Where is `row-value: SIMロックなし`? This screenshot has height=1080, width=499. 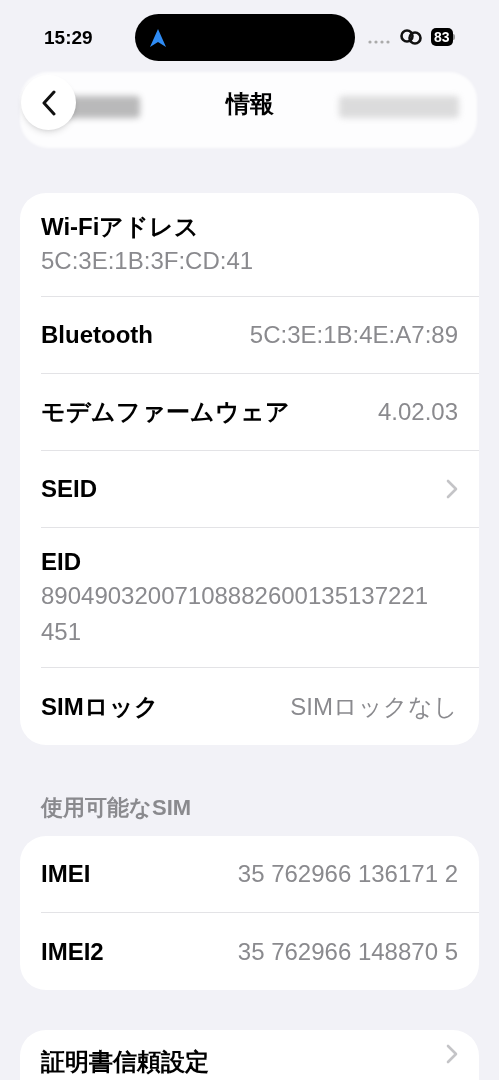 row-value: SIMロックなし is located at coordinates (374, 706).